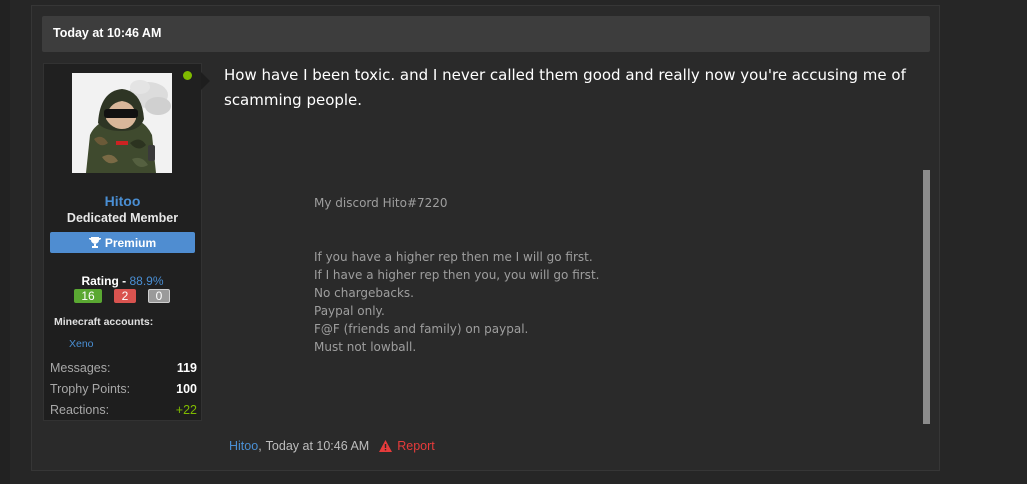 The width and height of the screenshot is (1027, 484). I want to click on report-button: Report, so click(407, 446).